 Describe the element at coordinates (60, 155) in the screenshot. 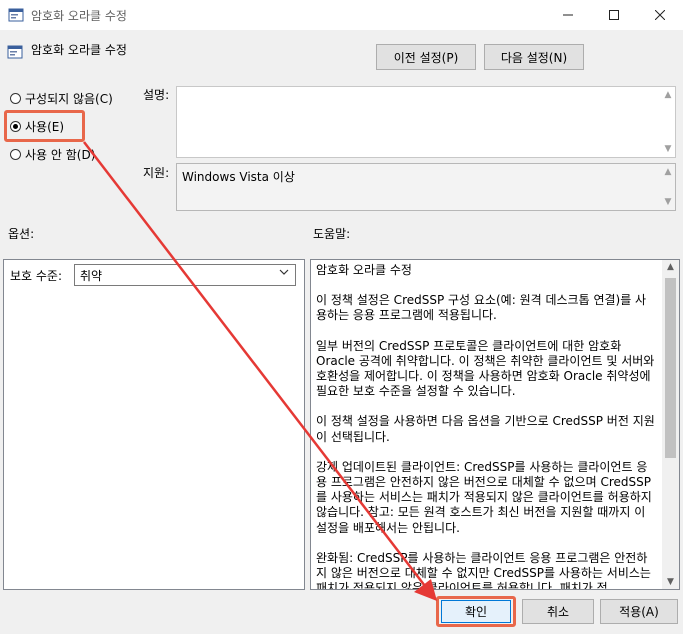

I see `radio-label: 사용 안 함(D)` at that location.